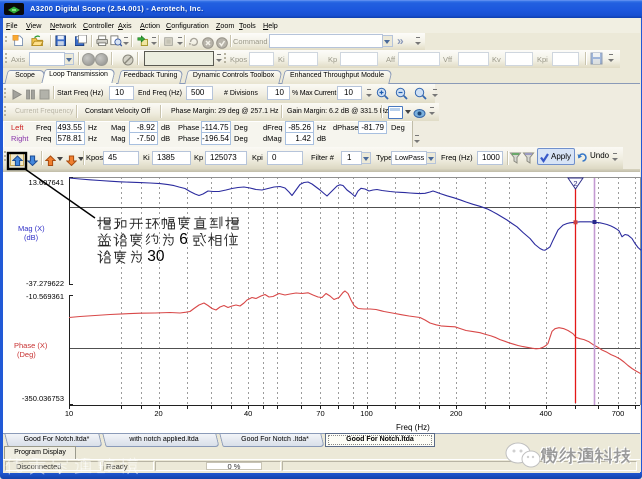 The height and width of the screenshot is (479, 642). What do you see at coordinates (575, 183) in the screenshot?
I see `svg-text: 2` at bounding box center [575, 183].